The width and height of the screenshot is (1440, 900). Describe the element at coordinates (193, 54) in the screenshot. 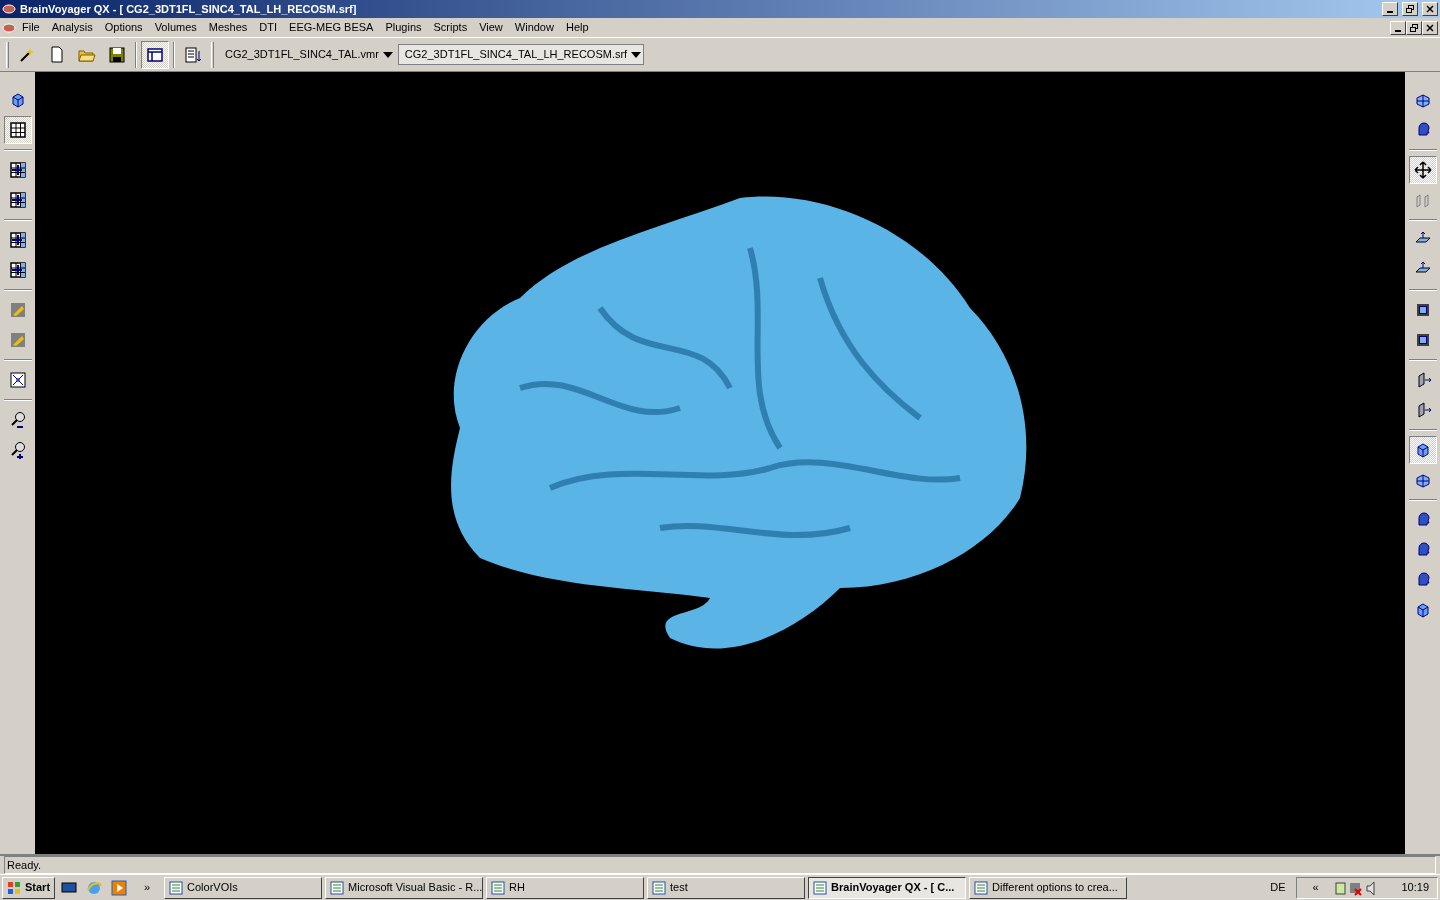

I see `document-list-icon` at that location.